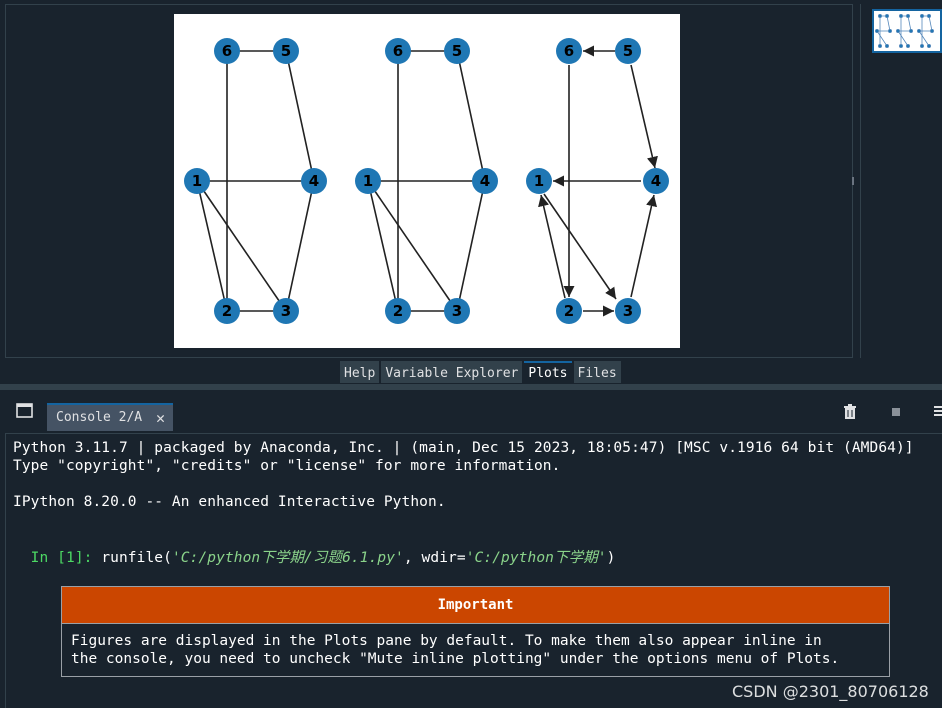 The image size is (942, 708). Describe the element at coordinates (830, 691) in the screenshot. I see `watermark: CSDN @2301_80706128` at that location.